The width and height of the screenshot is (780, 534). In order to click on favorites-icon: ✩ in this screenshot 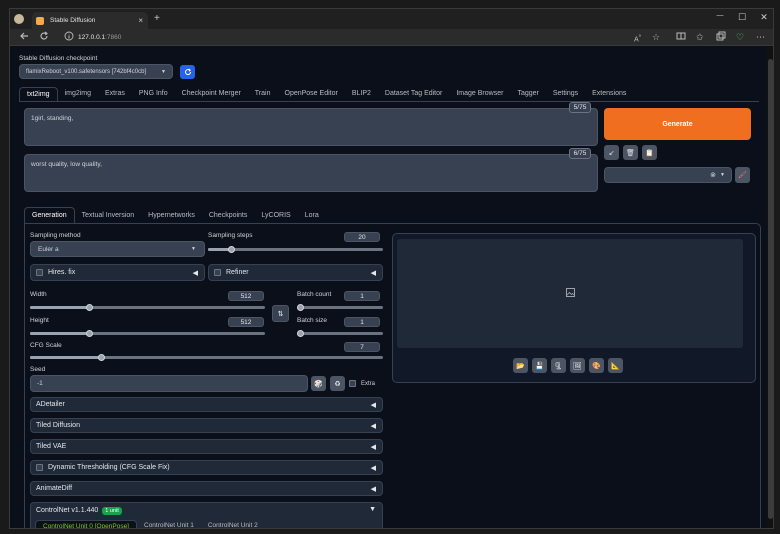, I will do `click(700, 37)`.